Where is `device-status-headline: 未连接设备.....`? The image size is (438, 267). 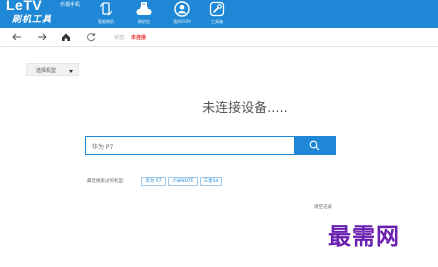 device-status-headline: 未连接设备..... is located at coordinates (219, 106).